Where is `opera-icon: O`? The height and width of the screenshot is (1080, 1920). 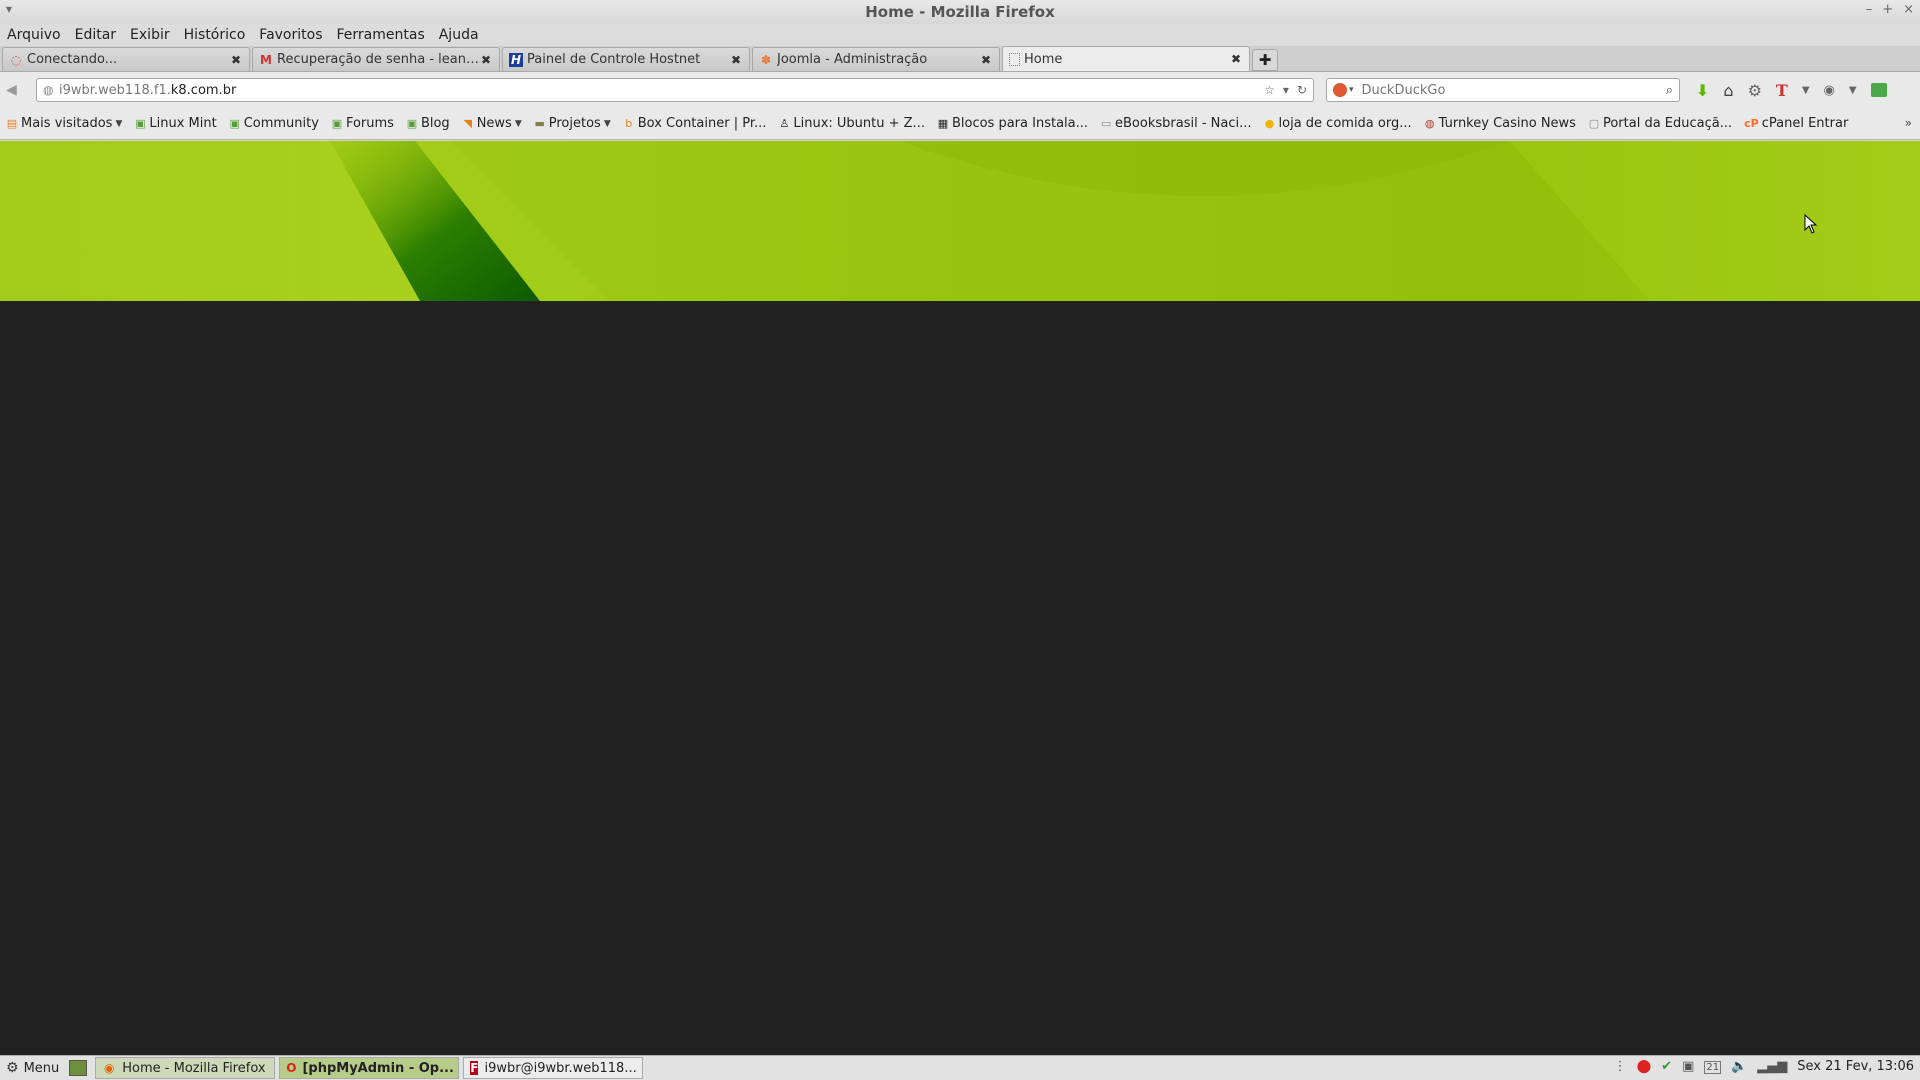 opera-icon: O is located at coordinates (291, 1068).